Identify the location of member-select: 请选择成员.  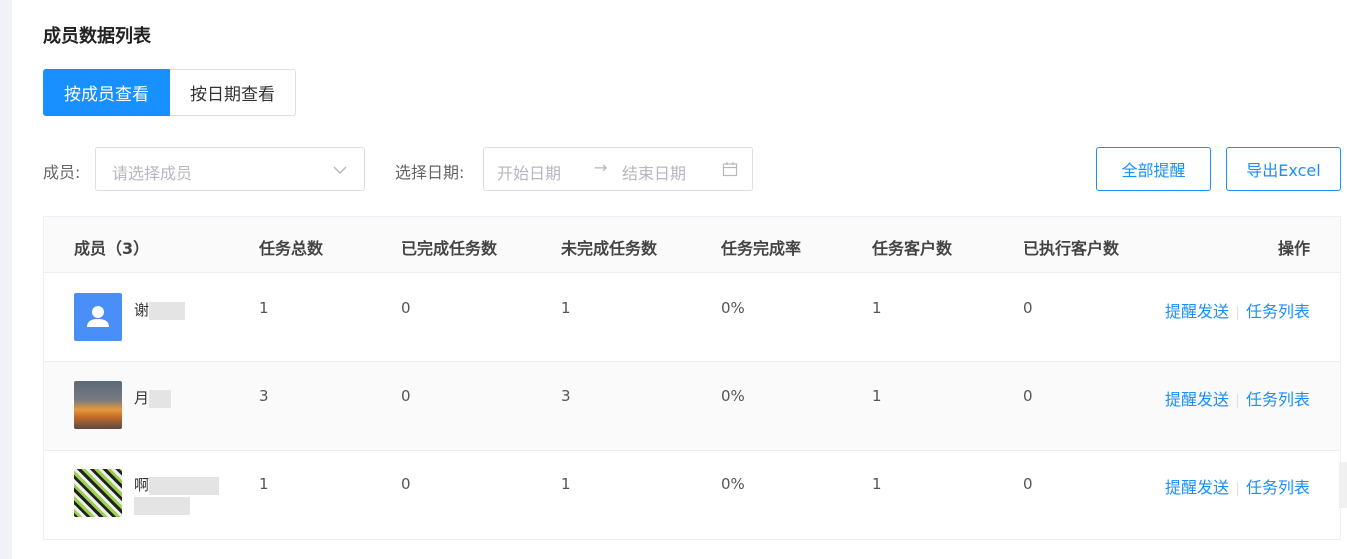
(230, 169).